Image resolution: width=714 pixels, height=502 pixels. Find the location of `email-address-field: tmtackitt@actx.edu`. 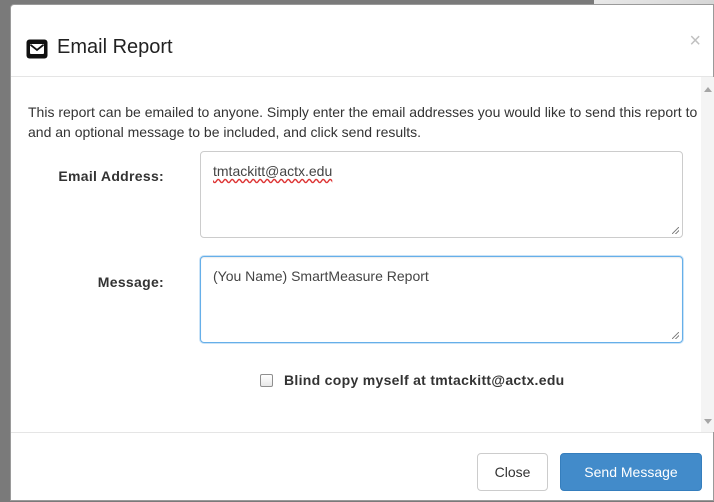

email-address-field: tmtackitt@actx.edu is located at coordinates (441, 194).